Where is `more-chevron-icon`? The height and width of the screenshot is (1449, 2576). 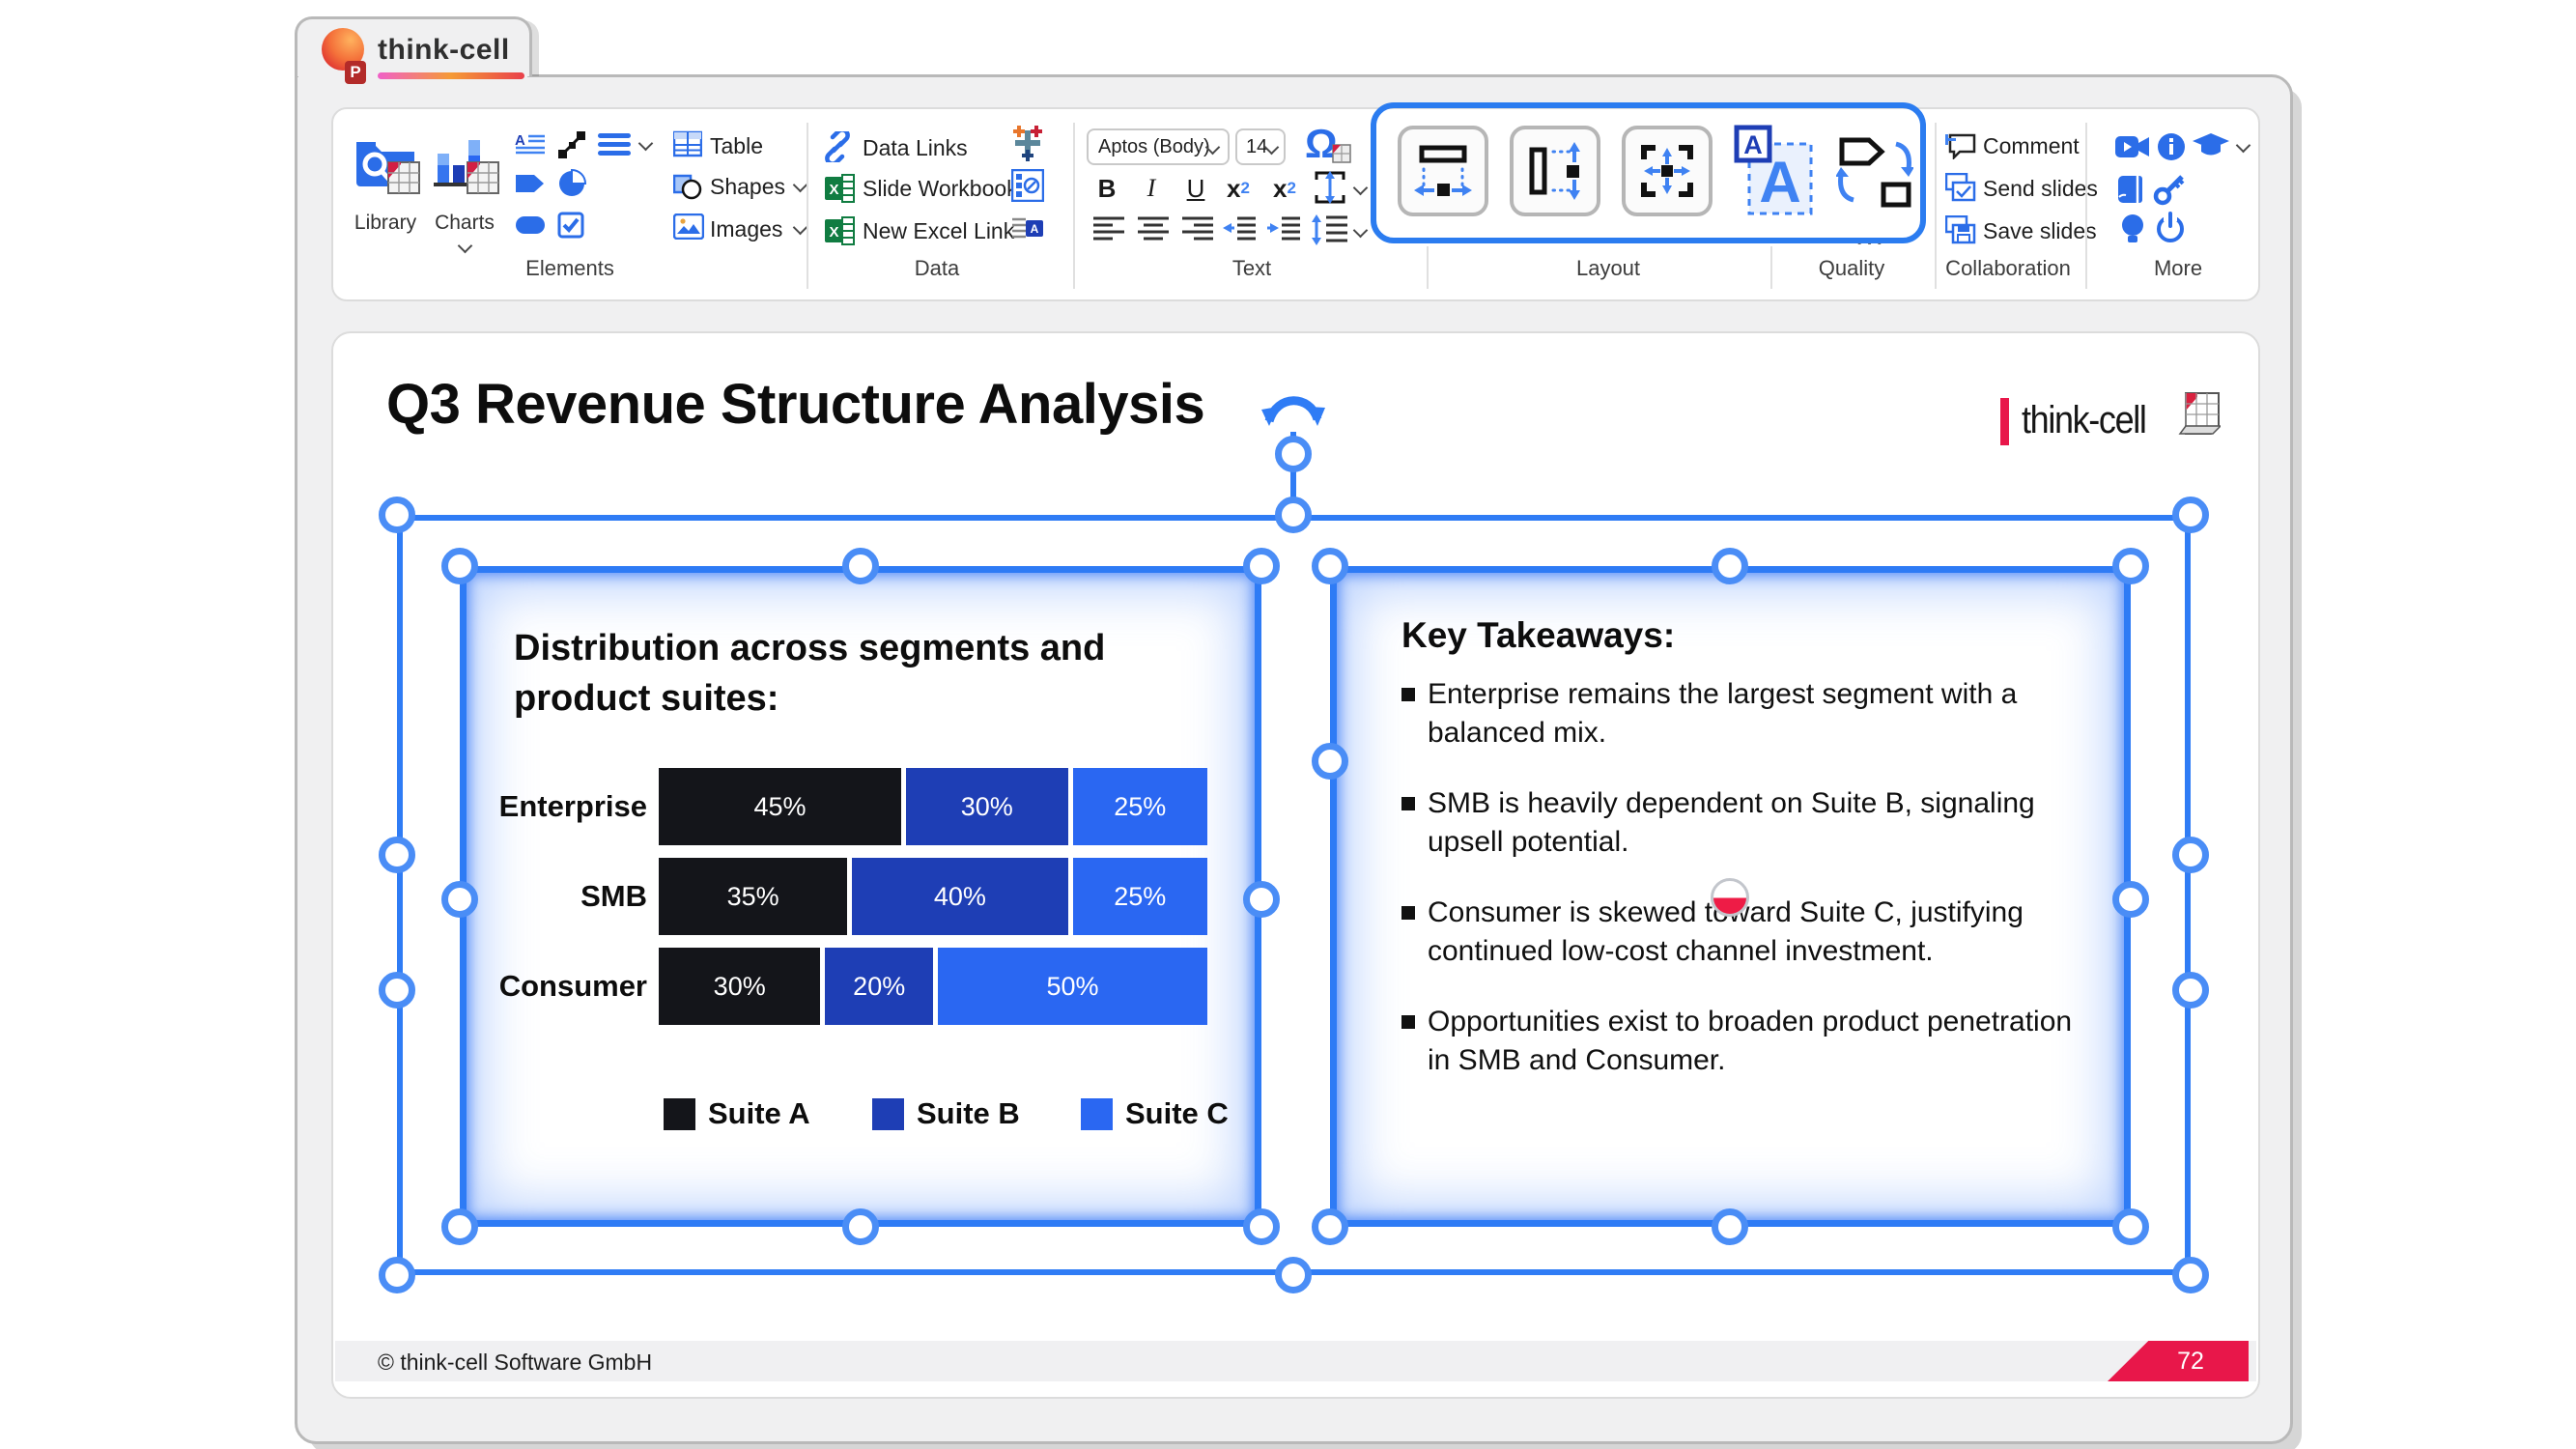 more-chevron-icon is located at coordinates (2243, 145).